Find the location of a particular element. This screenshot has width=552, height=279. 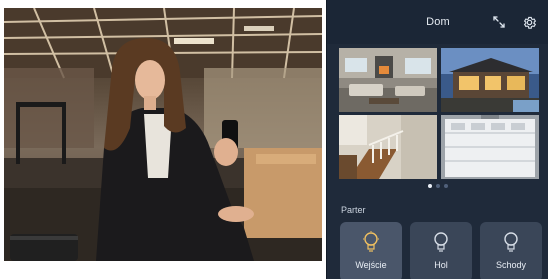

carousel-indicator is located at coordinates (437, 186).